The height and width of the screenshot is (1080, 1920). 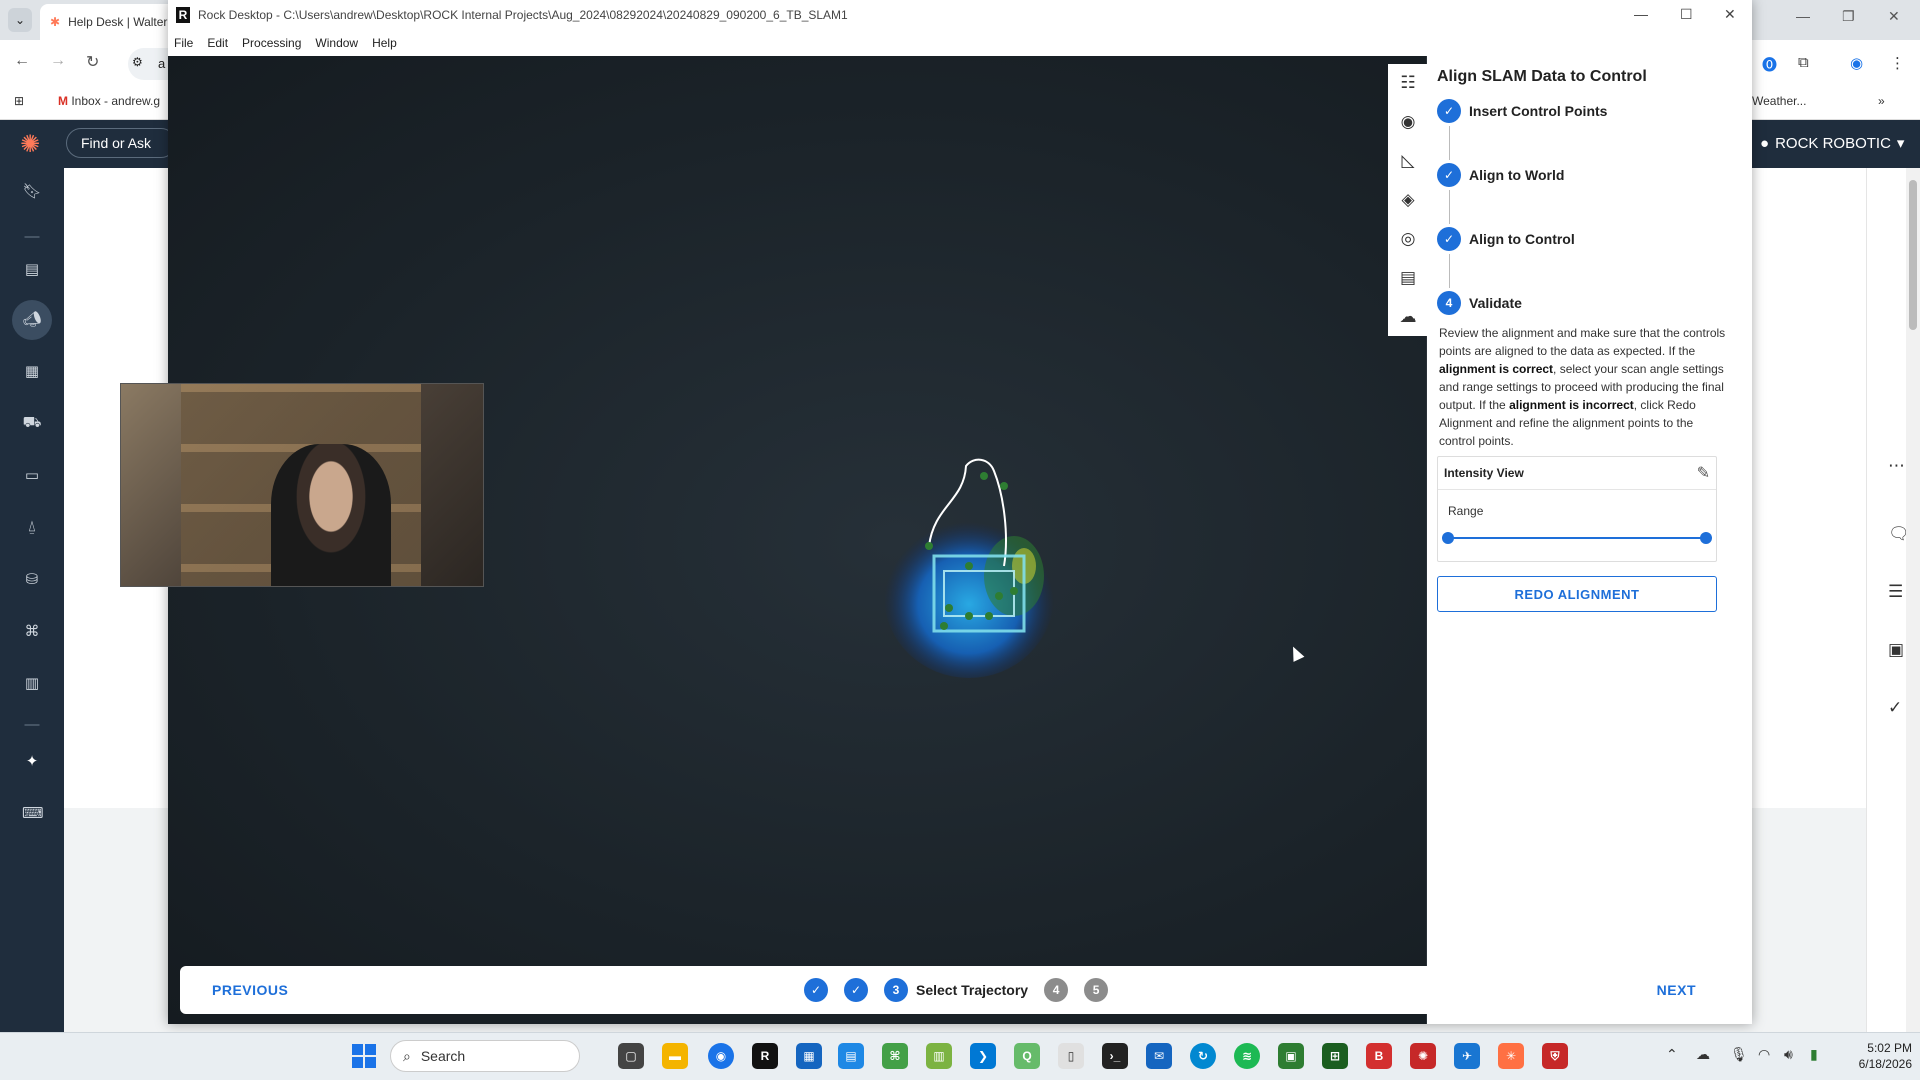 I want to click on dev-tools-icon: ⌨, so click(x=33, y=814).